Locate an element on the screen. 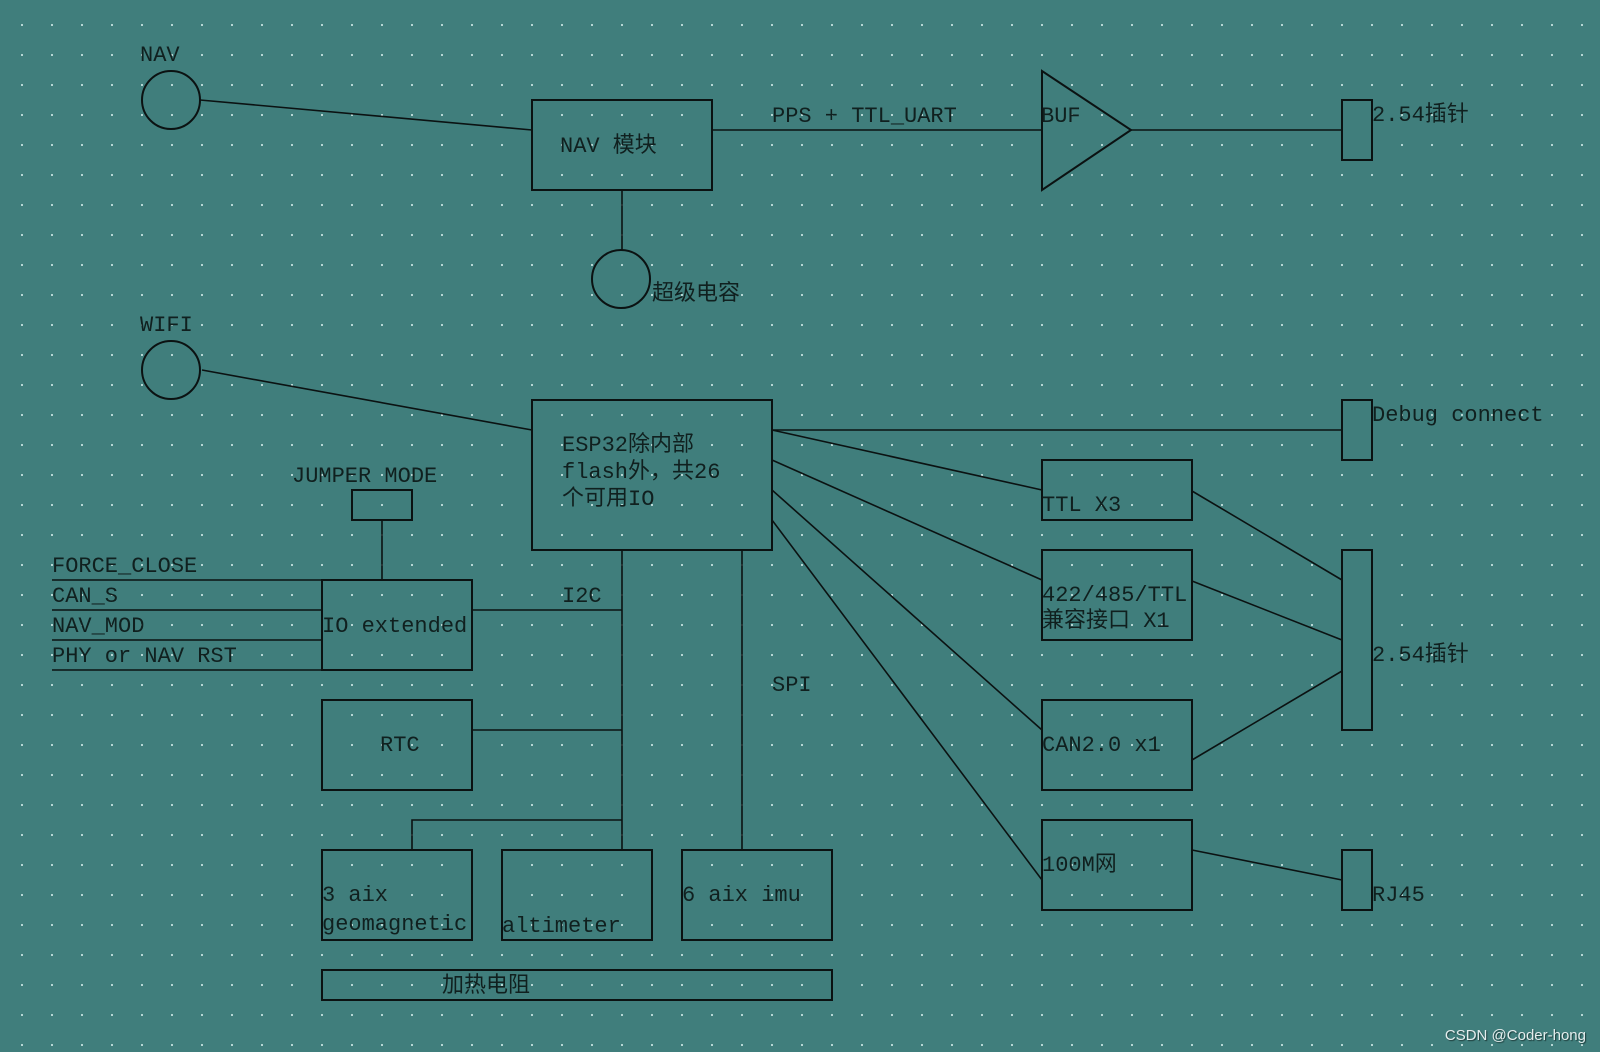  io-signal-phy-nav-rst: PHY or NAV RST is located at coordinates (144, 656).